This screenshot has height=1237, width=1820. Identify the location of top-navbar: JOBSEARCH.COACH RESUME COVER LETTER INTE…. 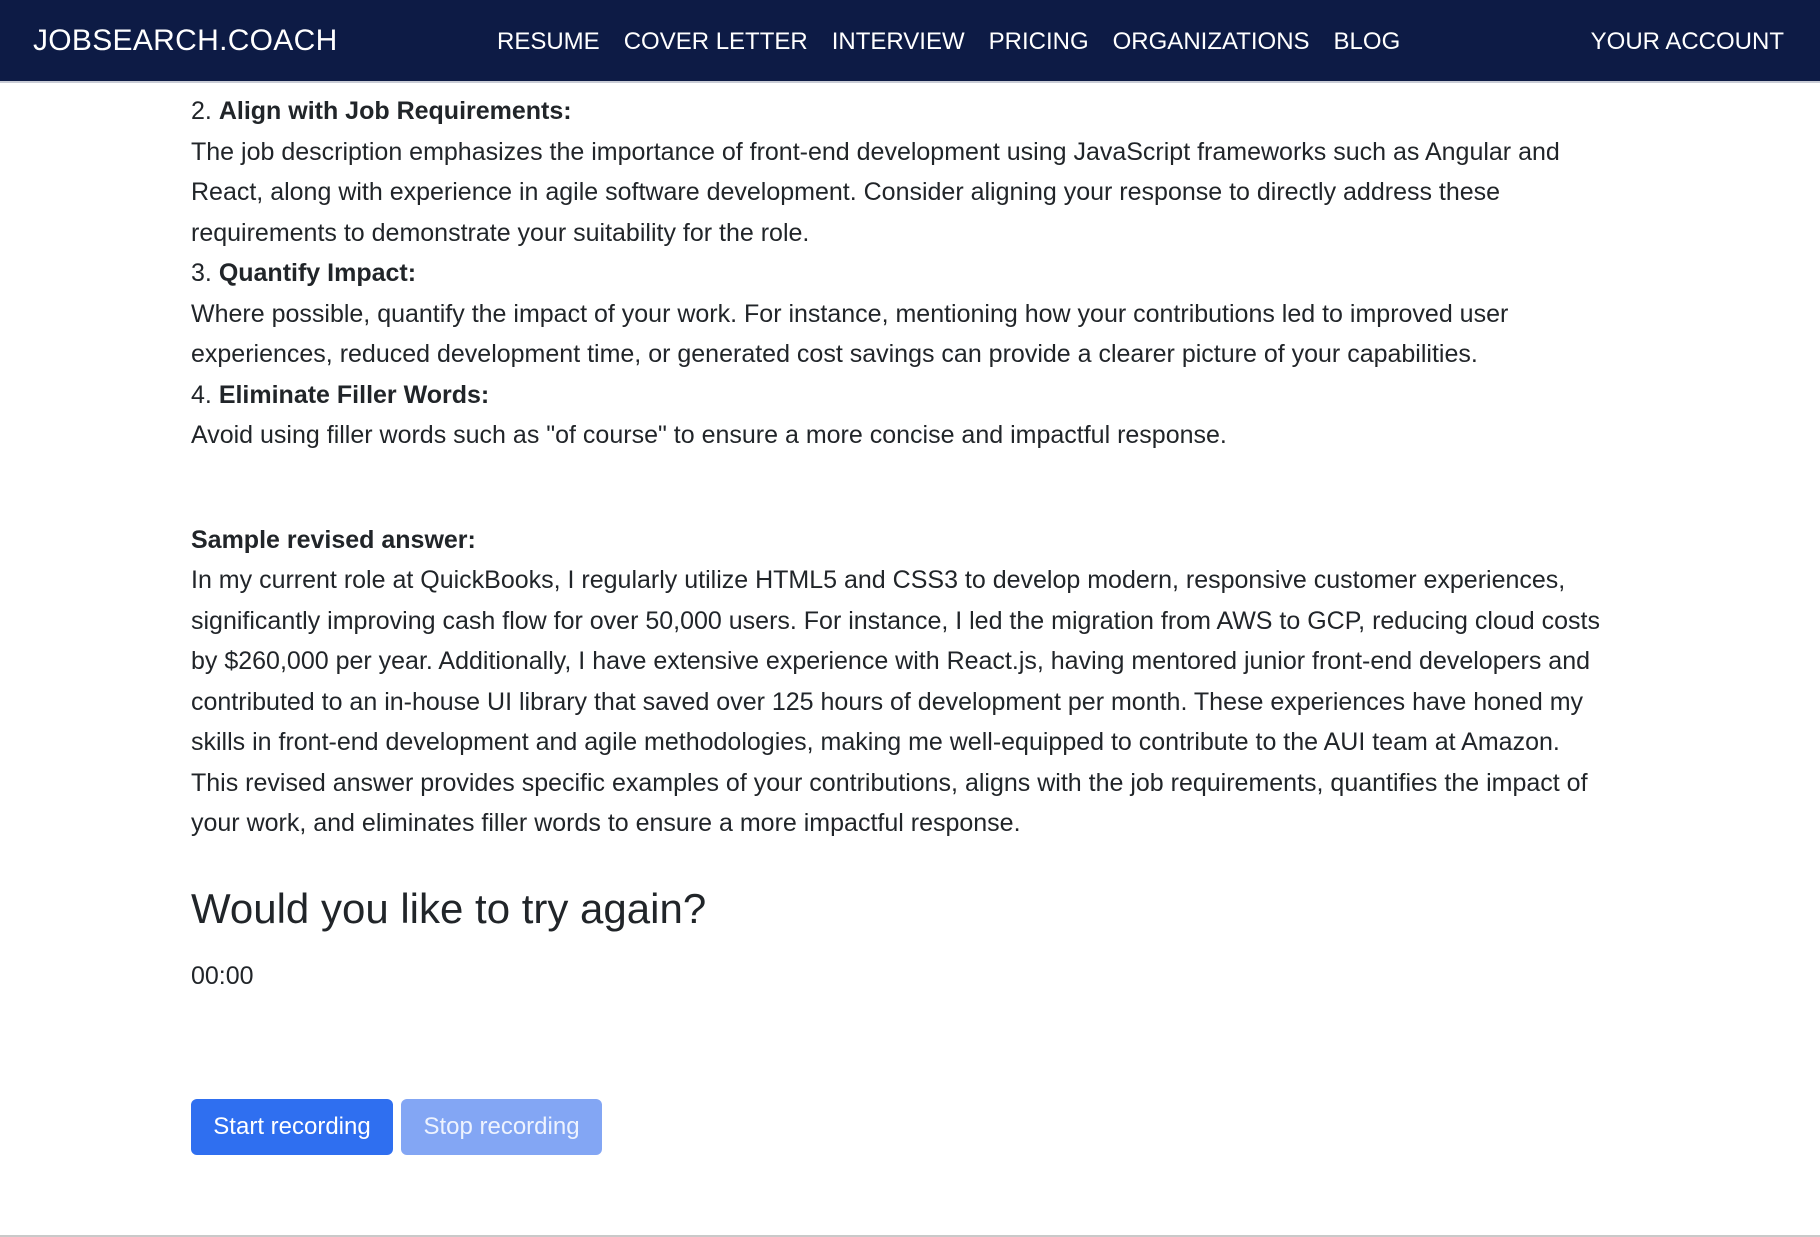
(910, 41).